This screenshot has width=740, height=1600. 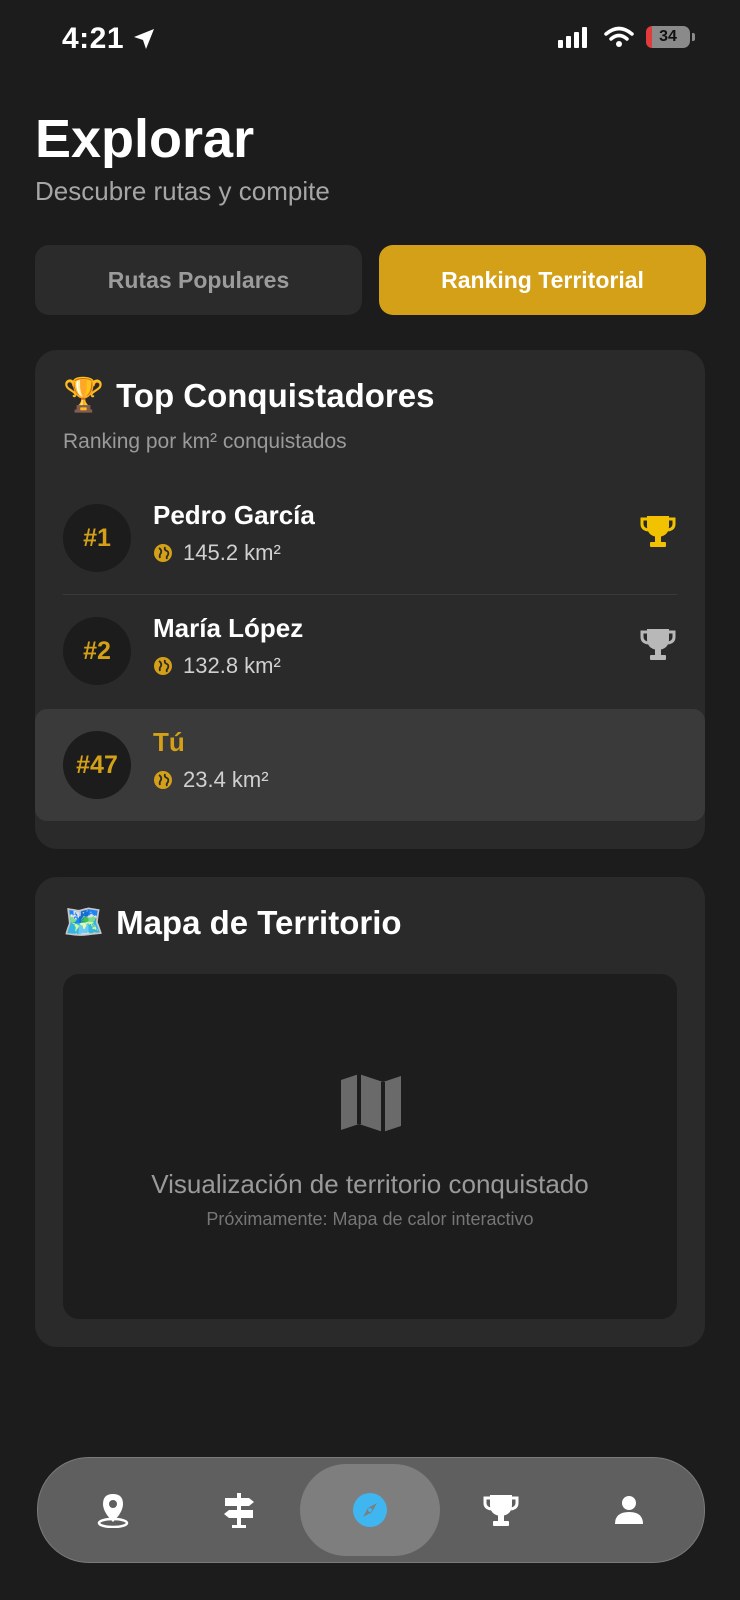 What do you see at coordinates (371, 1103) in the screenshot?
I see `map-icon` at bounding box center [371, 1103].